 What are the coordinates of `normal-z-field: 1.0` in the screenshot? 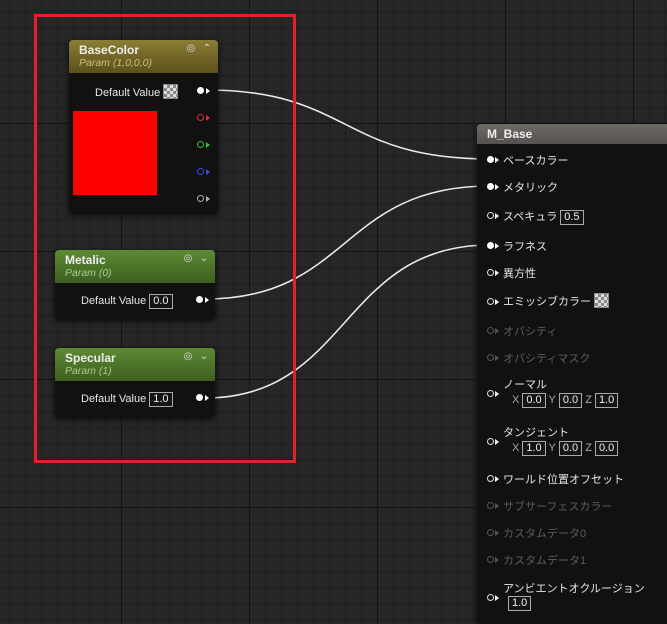 It's located at (606, 400).